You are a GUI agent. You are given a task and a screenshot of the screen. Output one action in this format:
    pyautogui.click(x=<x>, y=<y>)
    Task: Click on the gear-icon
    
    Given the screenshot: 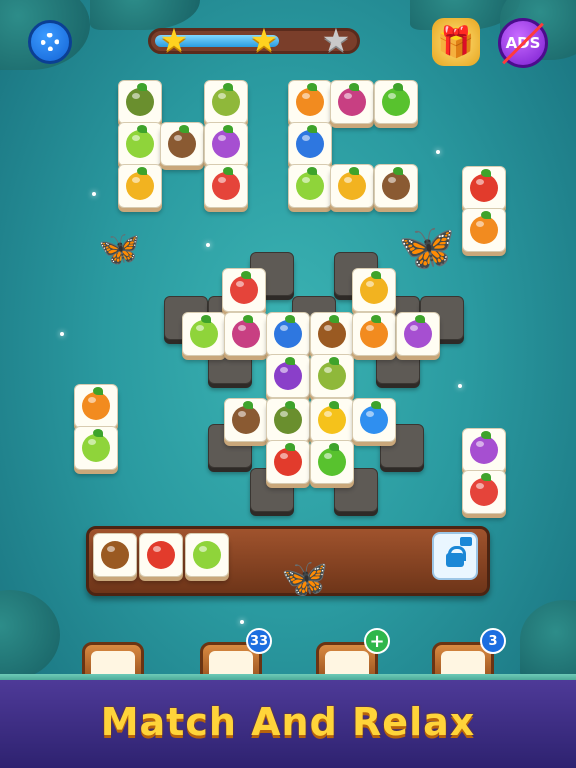 What is the action you would take?
    pyautogui.click(x=50, y=42)
    